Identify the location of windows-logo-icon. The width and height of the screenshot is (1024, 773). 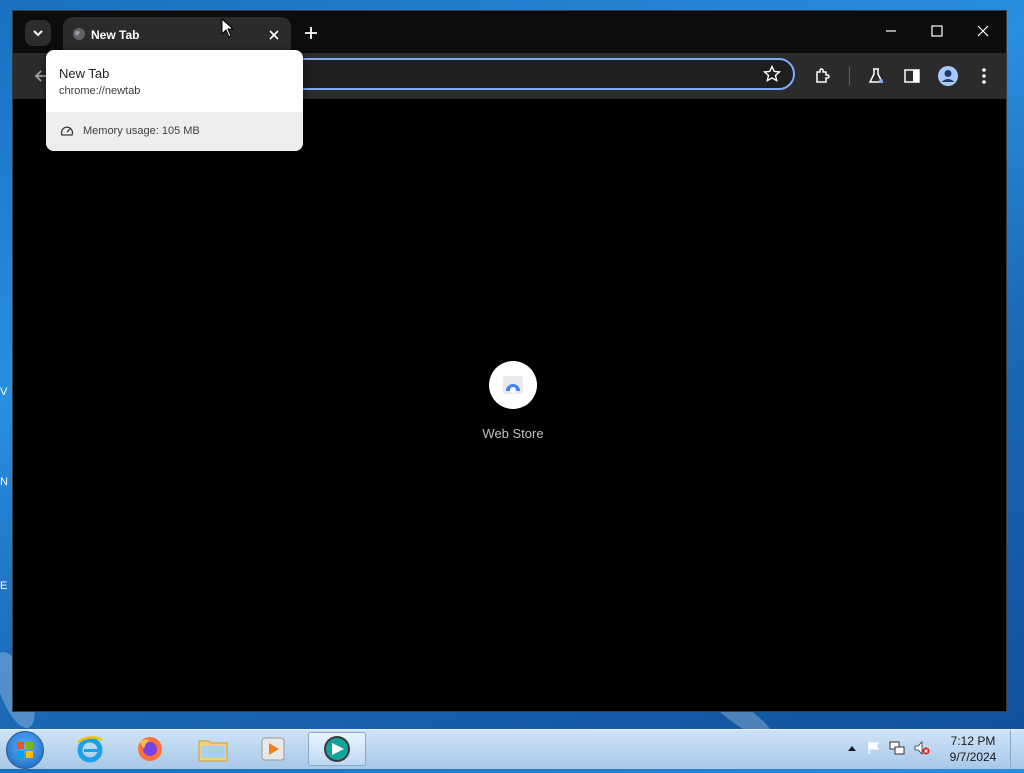
(25, 750).